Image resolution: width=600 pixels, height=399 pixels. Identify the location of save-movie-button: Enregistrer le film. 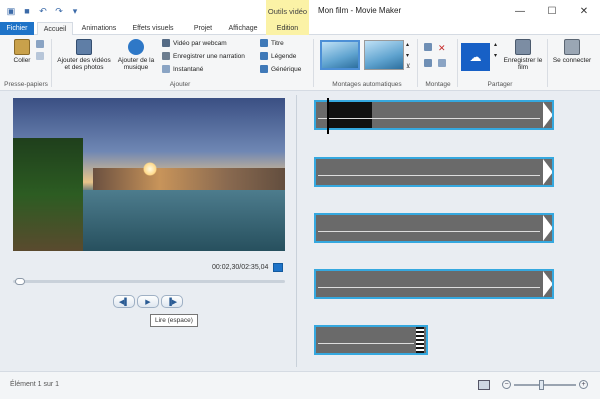
(523, 55).